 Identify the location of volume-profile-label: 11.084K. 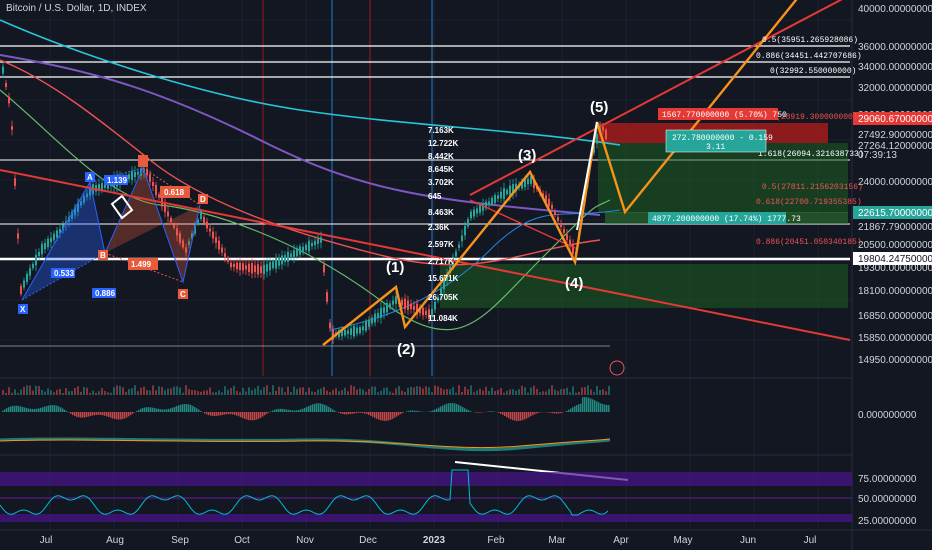
(443, 318).